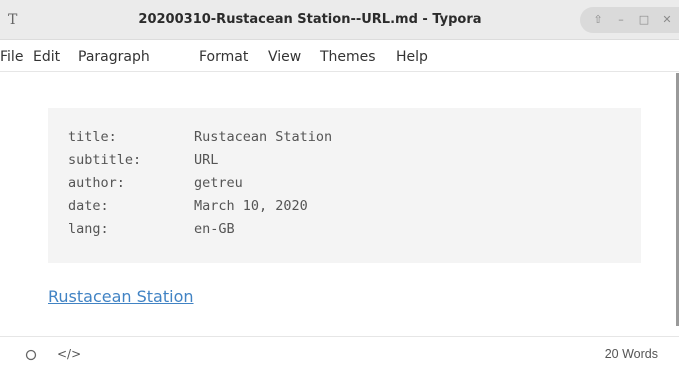 The image size is (679, 371). Describe the element at coordinates (206, 160) in the screenshot. I see `front-matter-value: URL` at that location.